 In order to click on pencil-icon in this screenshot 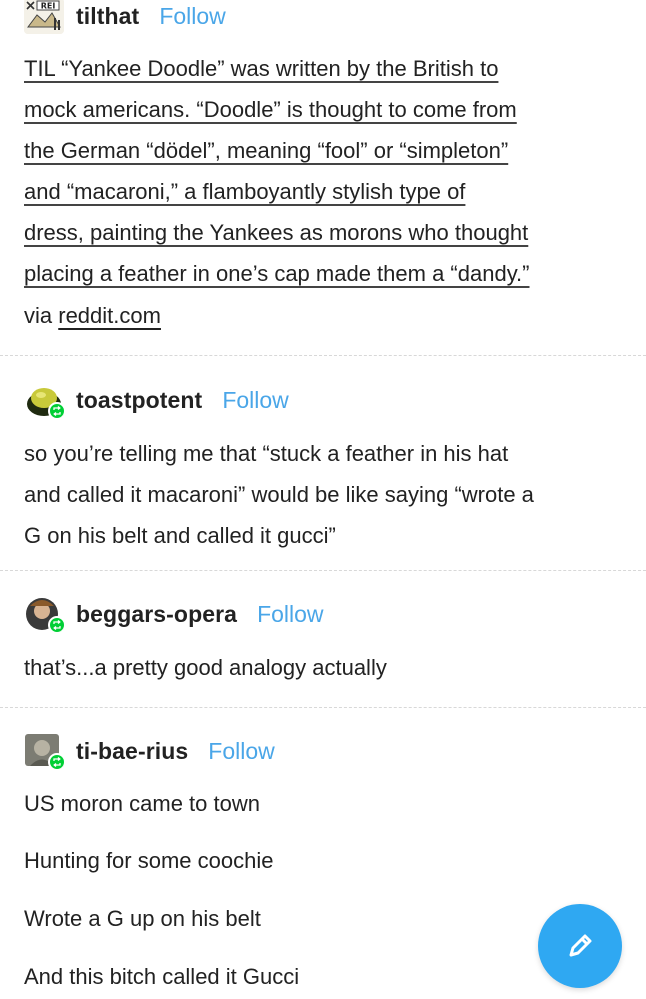, I will do `click(580, 945)`.